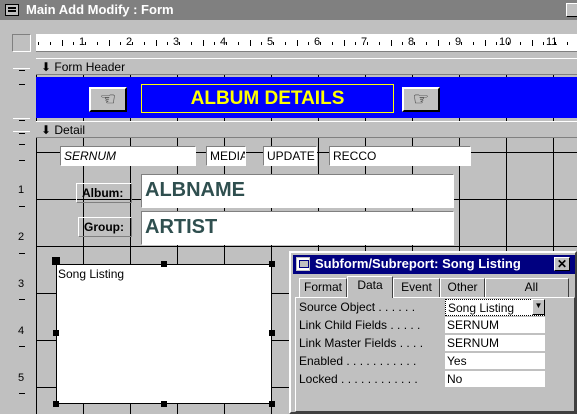  Describe the element at coordinates (562, 264) in the screenshot. I see `close-button: ✕` at that location.